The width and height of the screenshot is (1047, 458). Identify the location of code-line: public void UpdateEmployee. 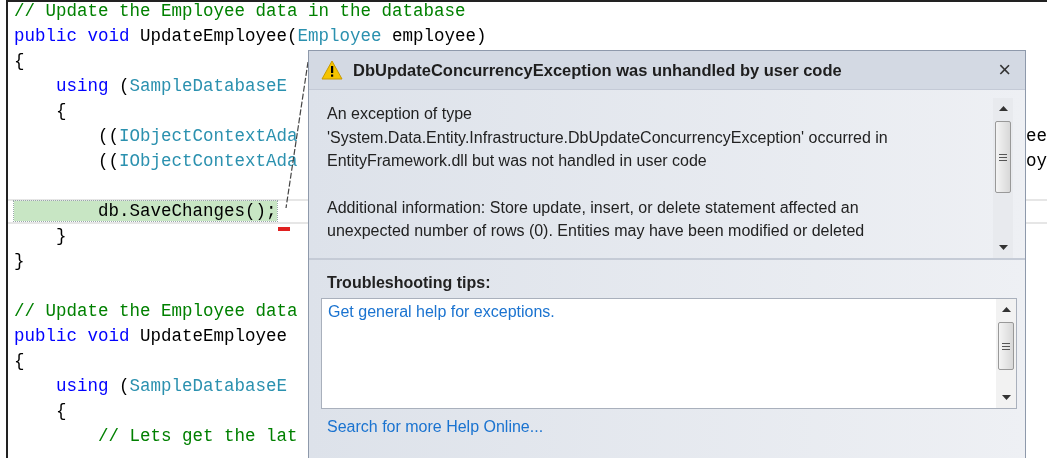
(151, 336).